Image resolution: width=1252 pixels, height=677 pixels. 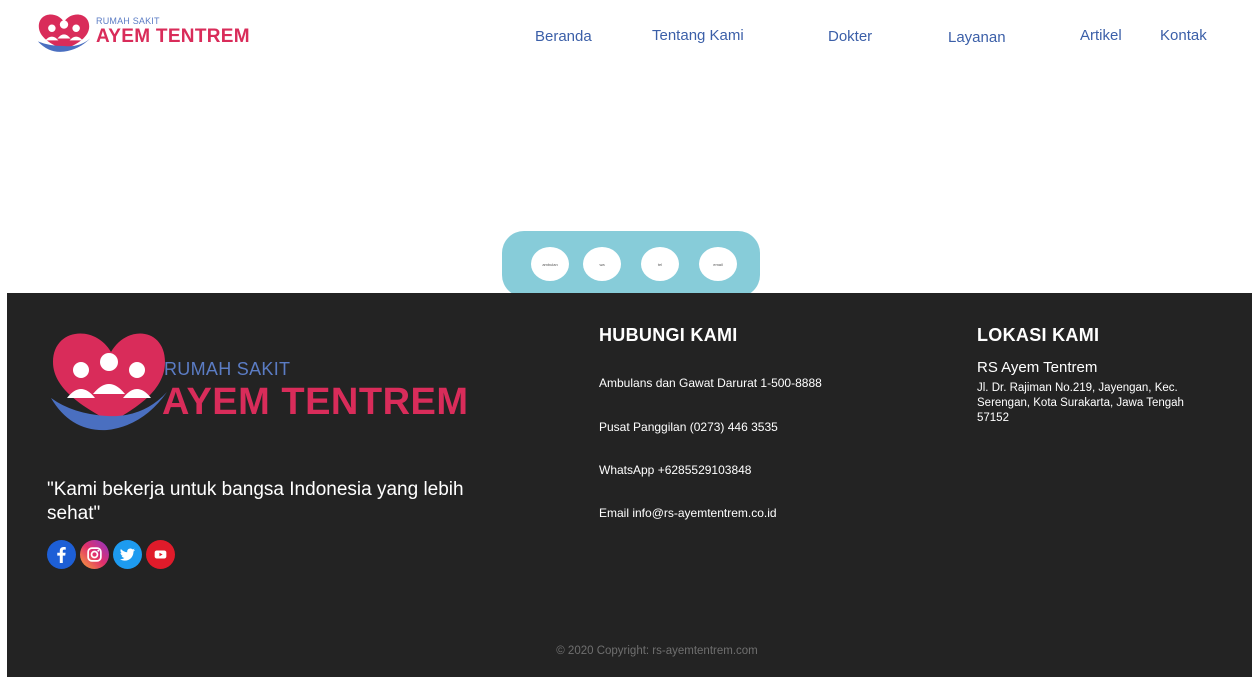 I want to click on nav-item-kontak: Kontak, so click(x=1183, y=35).